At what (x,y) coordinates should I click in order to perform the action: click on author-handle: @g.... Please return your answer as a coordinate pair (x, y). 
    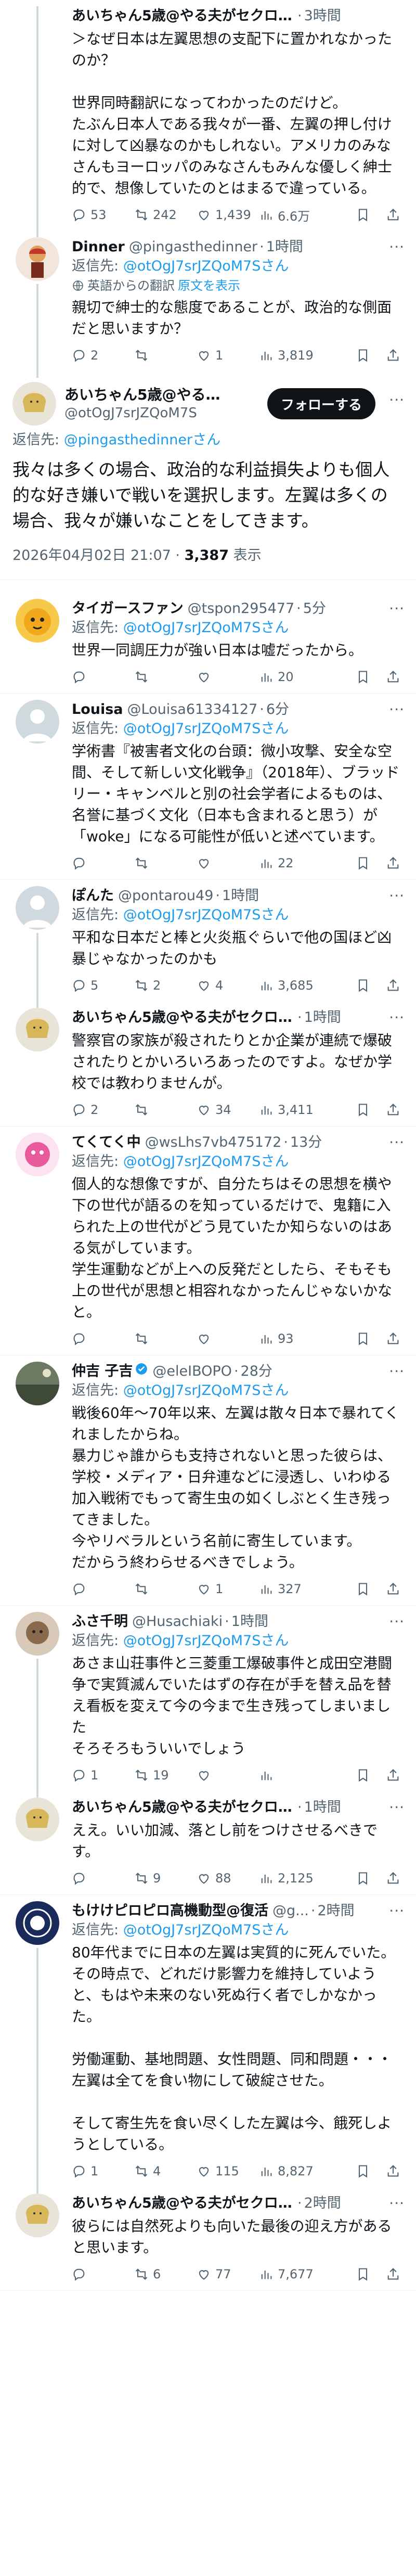
    Looking at the image, I should click on (290, 1911).